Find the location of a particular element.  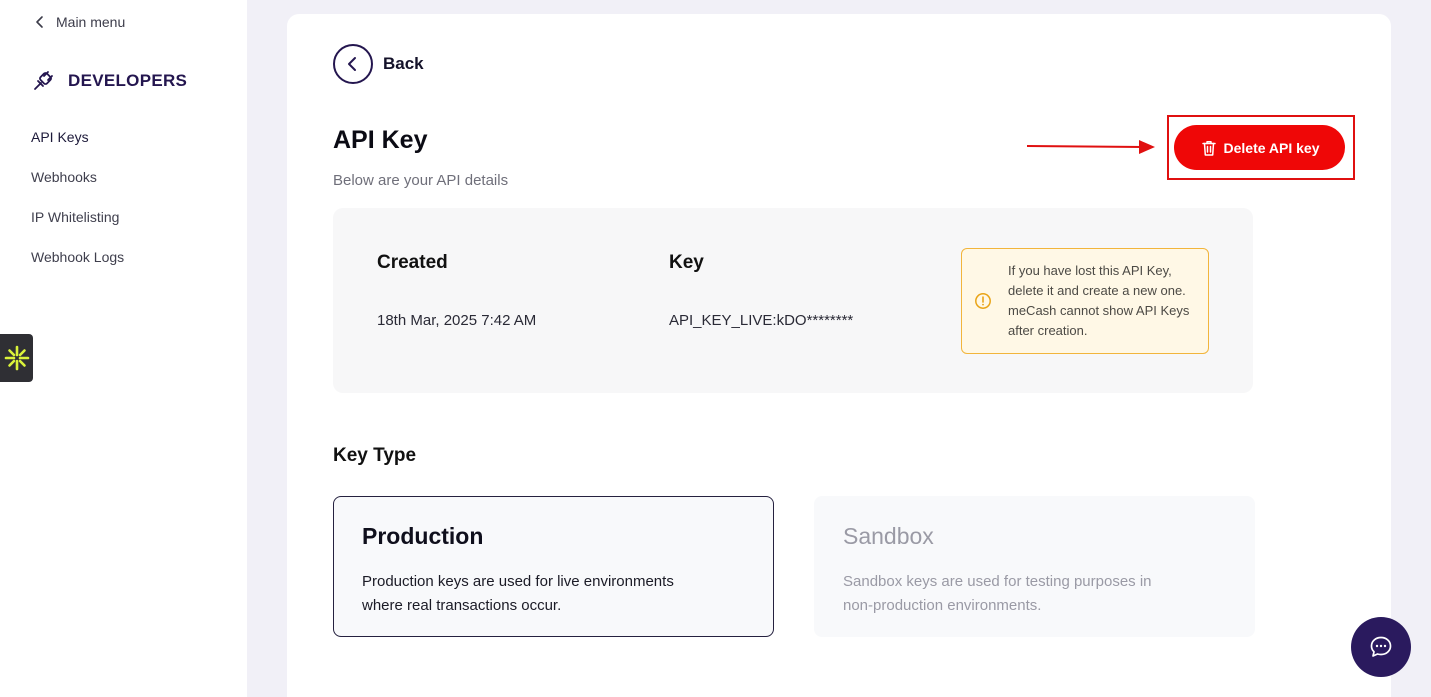

warning-icon is located at coordinates (983, 301).